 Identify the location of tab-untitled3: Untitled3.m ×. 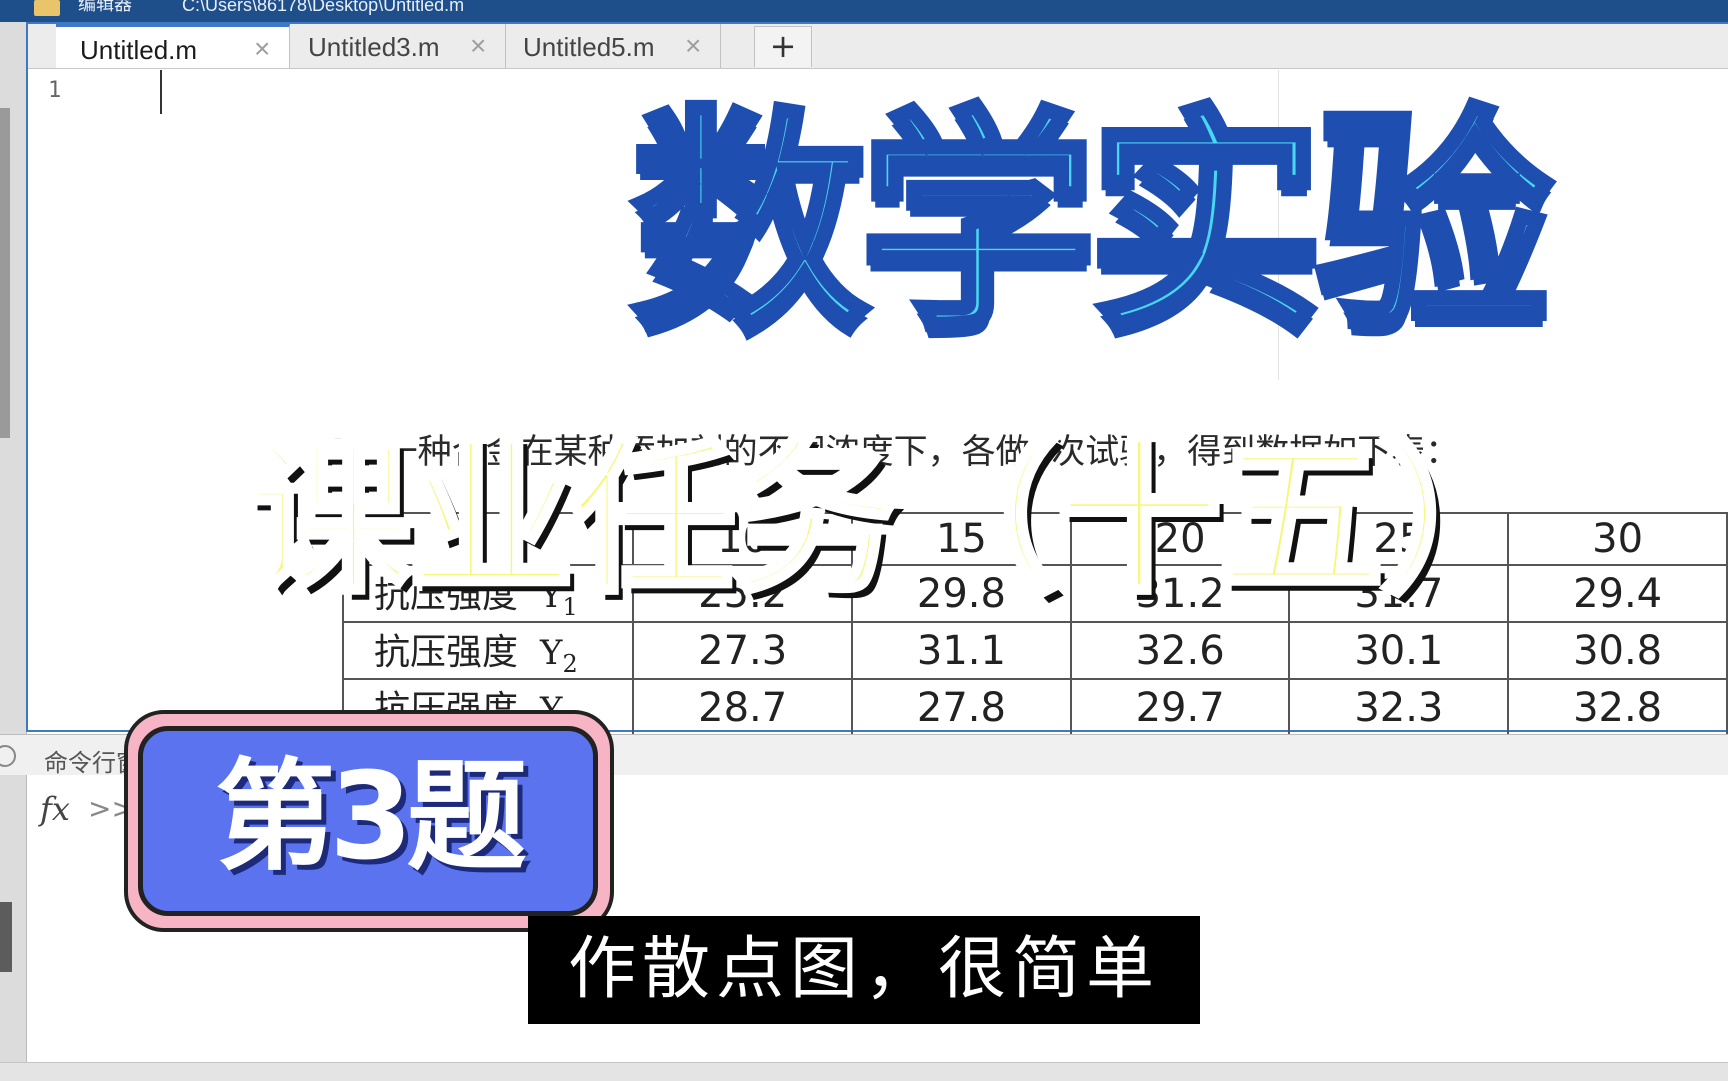
(398, 46).